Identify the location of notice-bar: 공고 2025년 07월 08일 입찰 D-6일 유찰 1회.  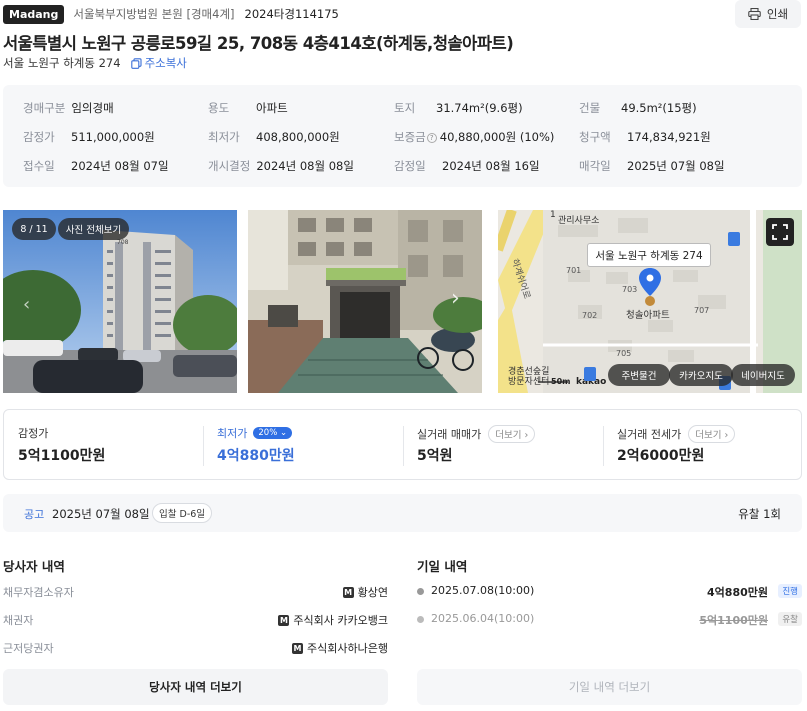
(402, 513).